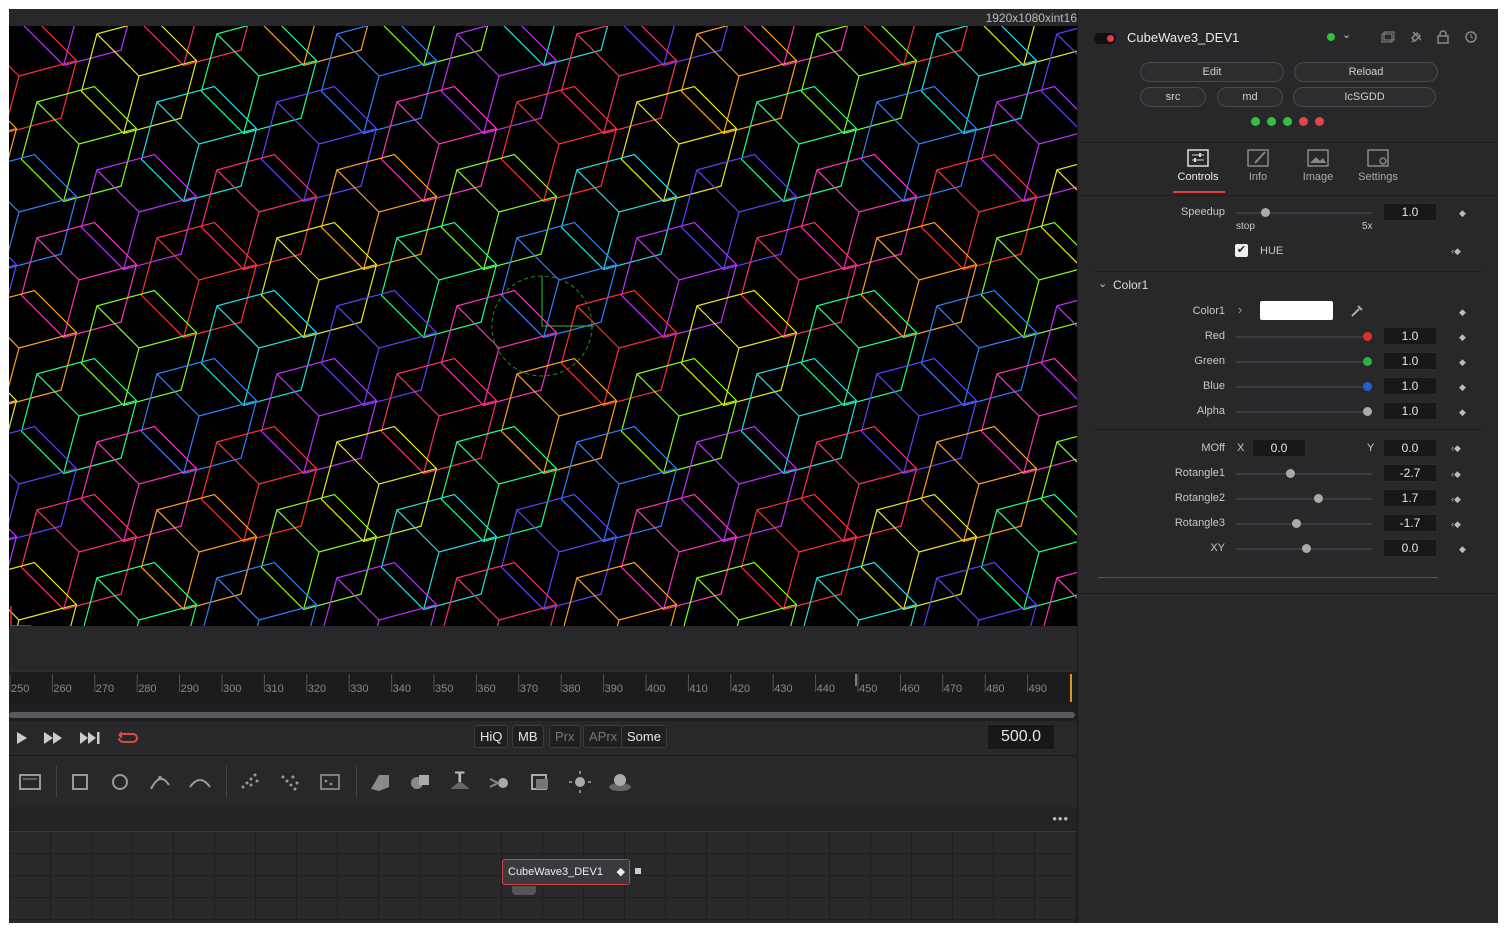 The image size is (1506, 931). What do you see at coordinates (1388, 37) in the screenshot?
I see `versions-icon` at bounding box center [1388, 37].